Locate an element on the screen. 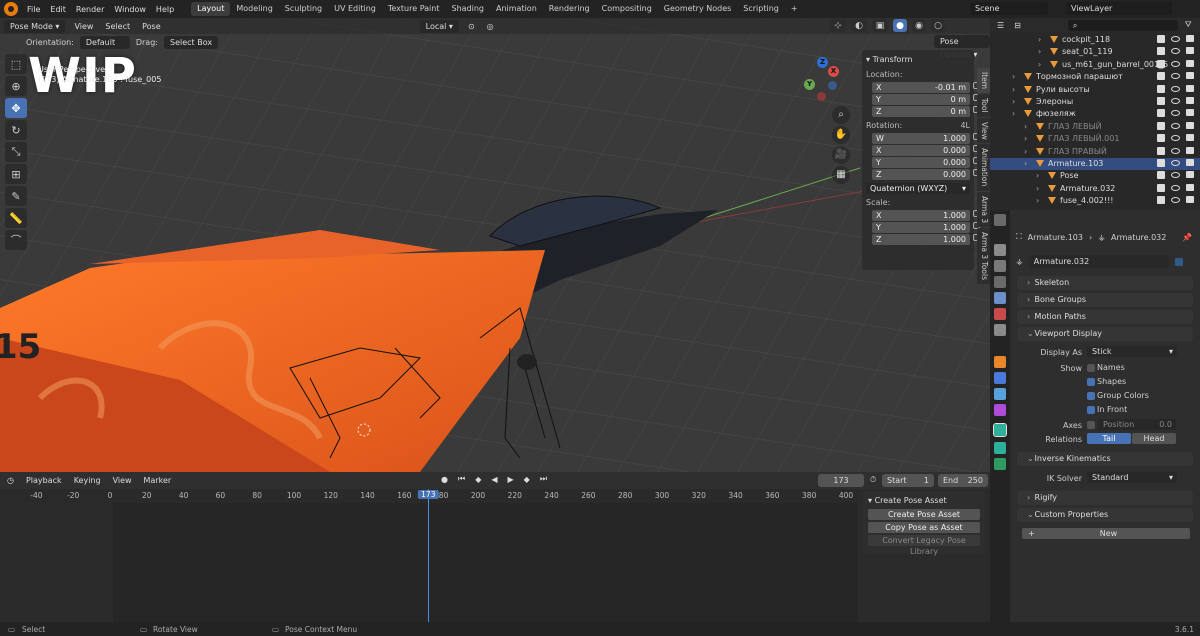  scene-selector: Scene is located at coordinates (1009, 8).